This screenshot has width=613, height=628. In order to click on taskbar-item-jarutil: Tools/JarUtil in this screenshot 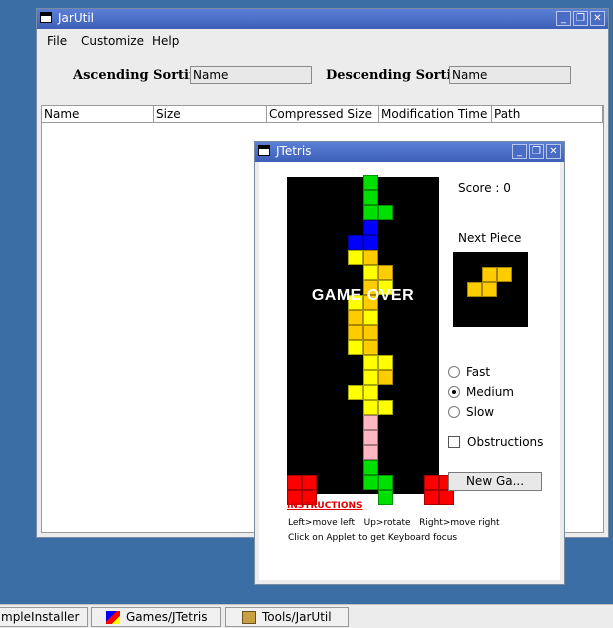, I will do `click(287, 617)`.